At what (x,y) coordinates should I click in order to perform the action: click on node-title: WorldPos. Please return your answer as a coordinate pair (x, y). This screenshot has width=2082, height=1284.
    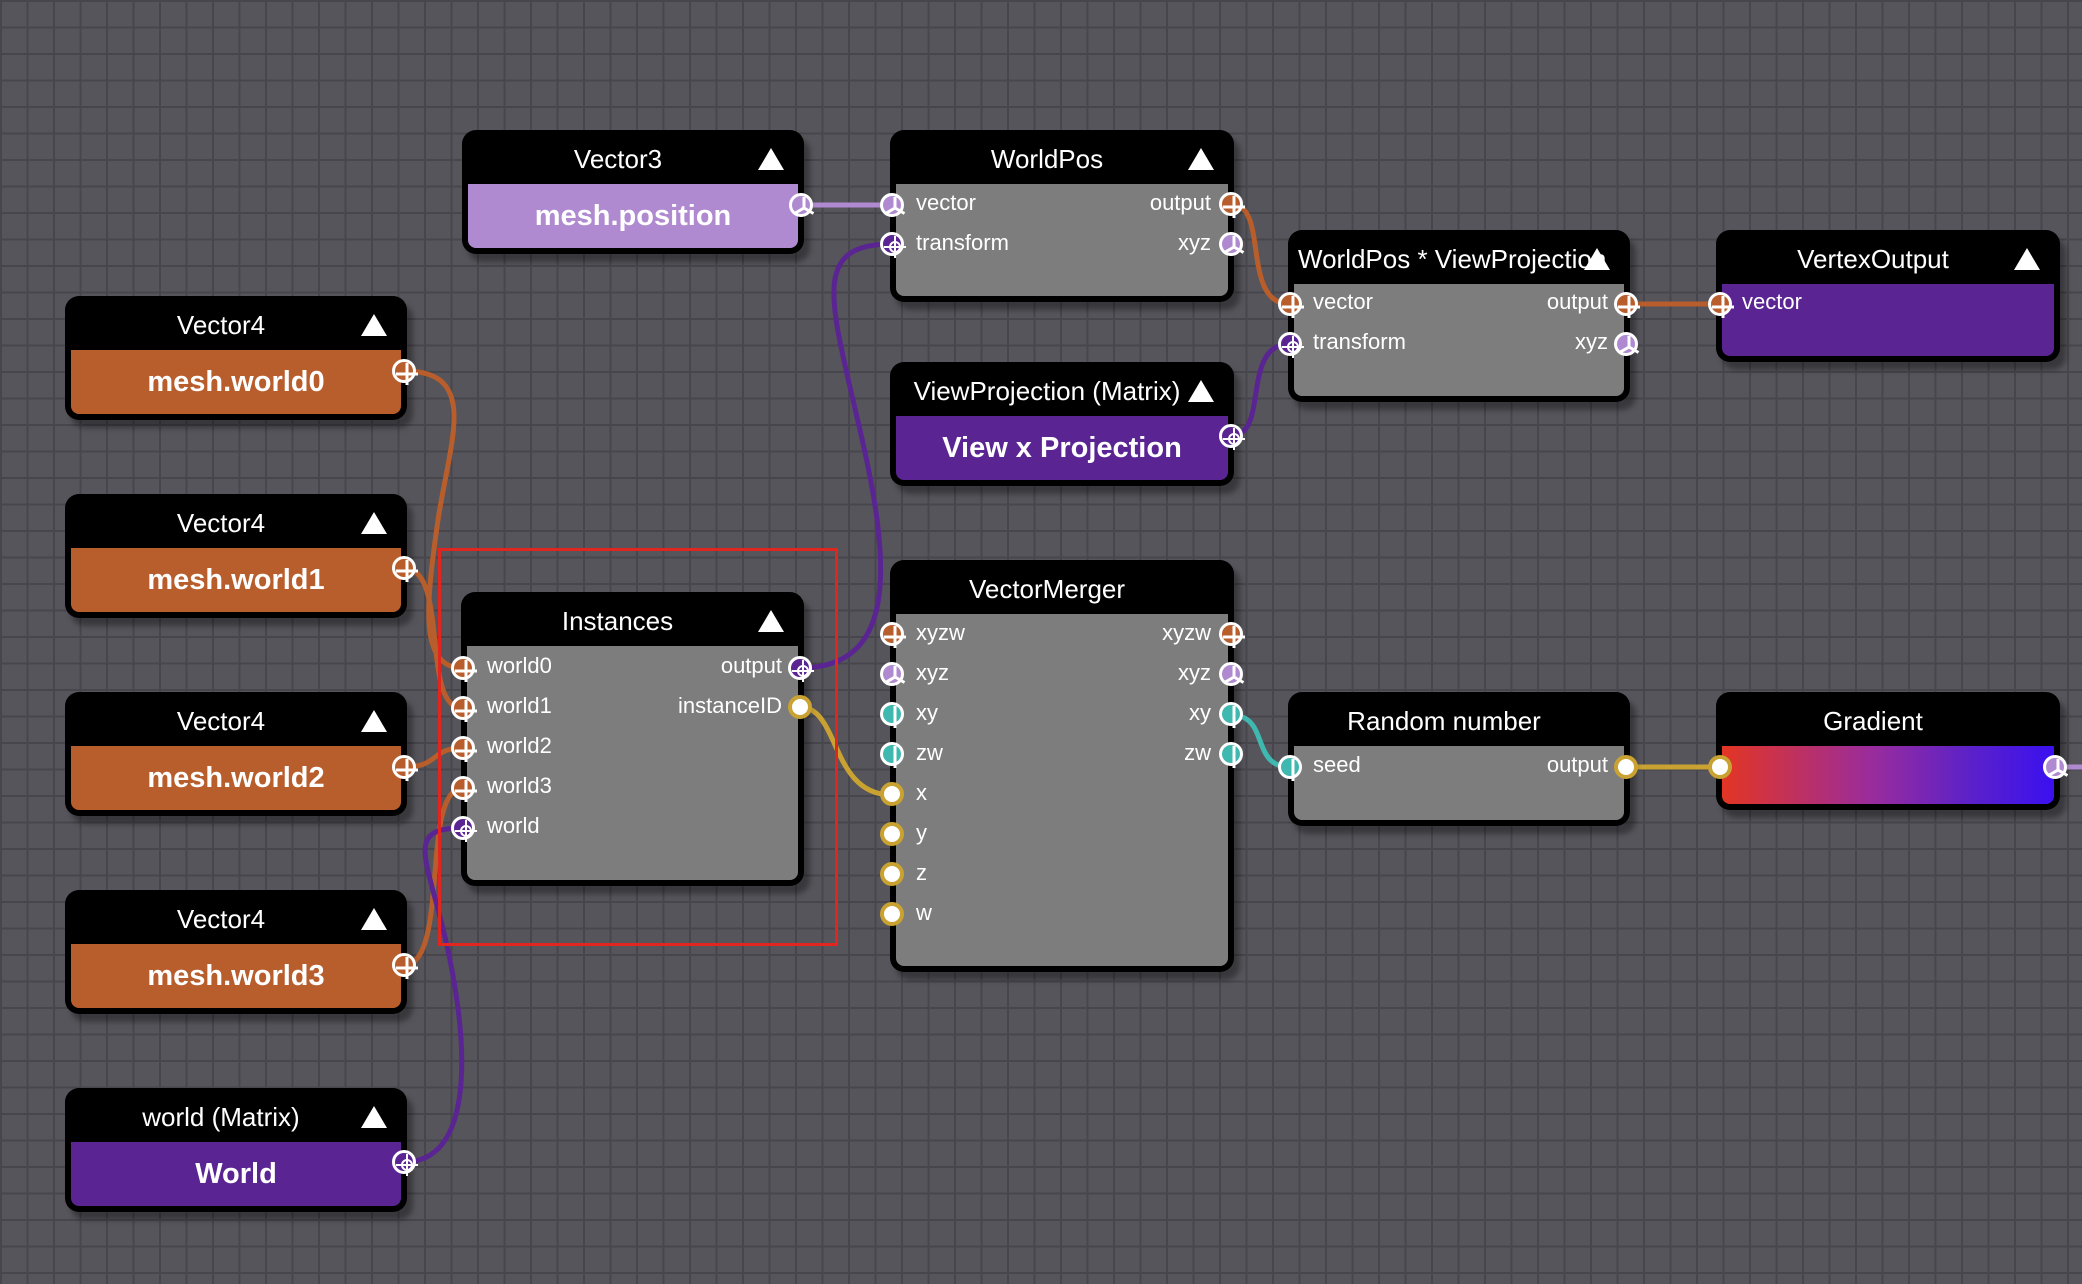
    Looking at the image, I should click on (1047, 159).